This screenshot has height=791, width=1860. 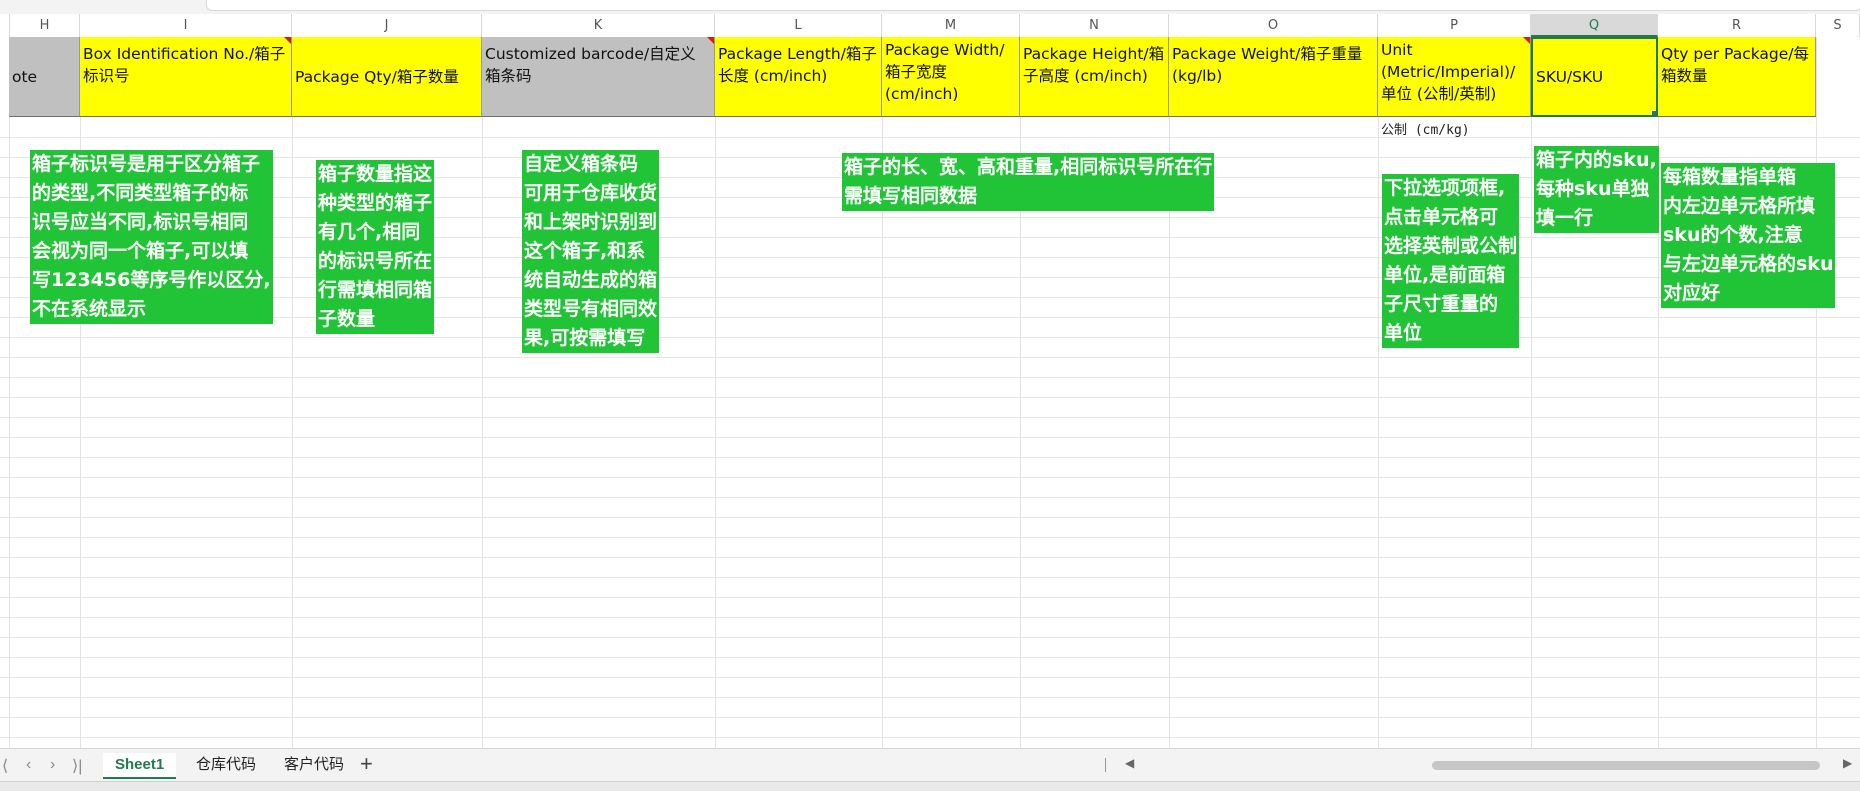 I want to click on header-cell-qty-per-package: Qty per Package/每箱数量, so click(x=1737, y=77).